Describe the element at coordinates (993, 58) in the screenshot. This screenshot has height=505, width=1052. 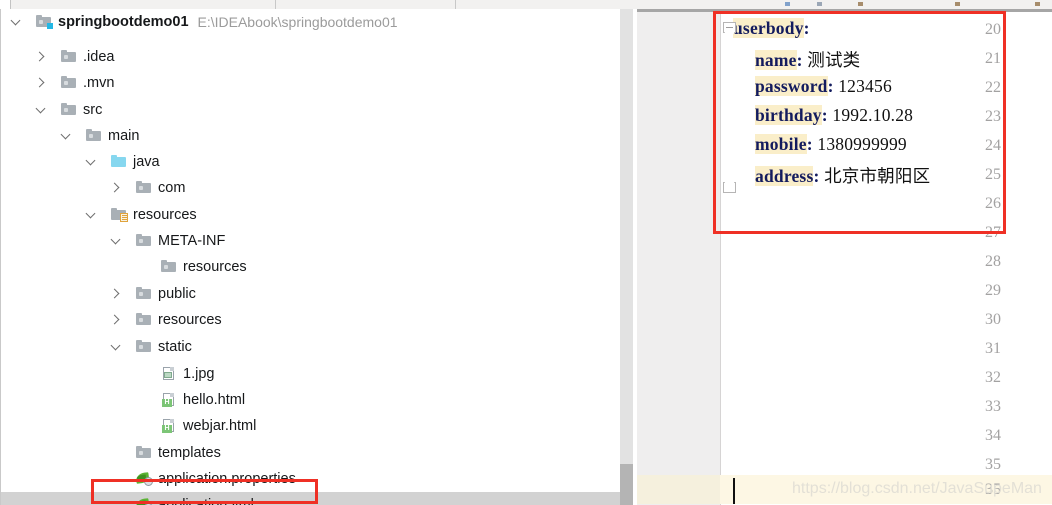
I see `line-number: 21` at that location.